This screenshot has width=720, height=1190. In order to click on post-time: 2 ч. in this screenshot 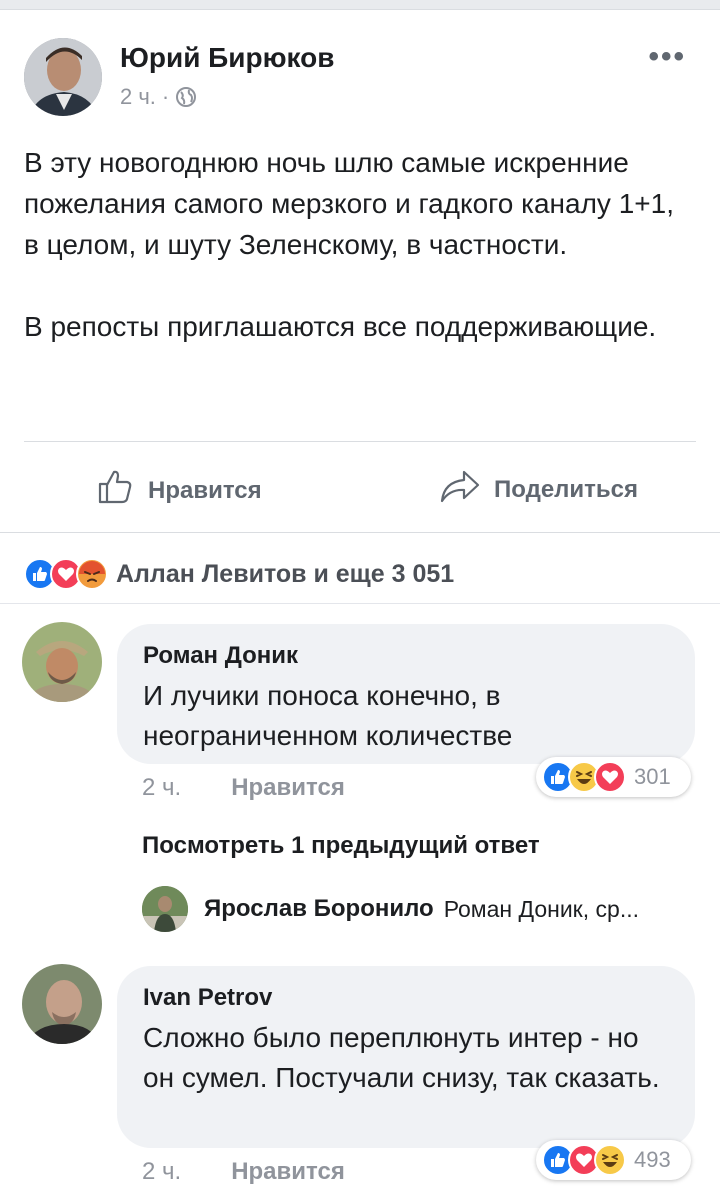, I will do `click(138, 97)`.